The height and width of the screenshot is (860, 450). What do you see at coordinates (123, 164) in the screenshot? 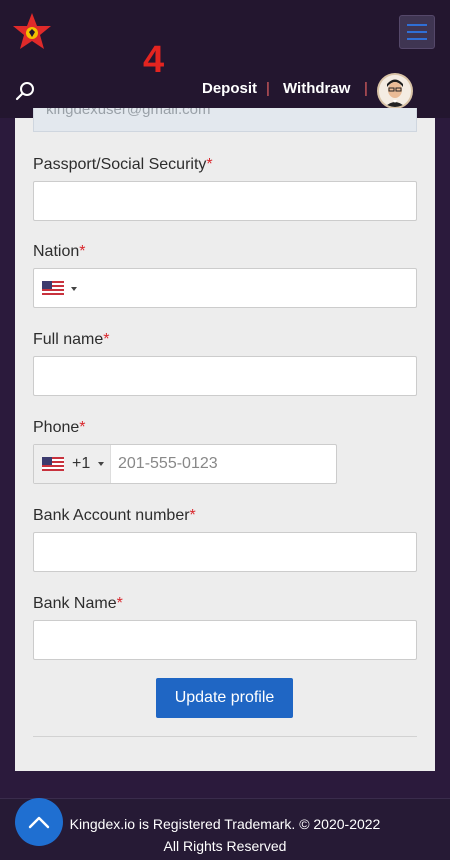
I see `passport-label: Passport/Social Security*` at bounding box center [123, 164].